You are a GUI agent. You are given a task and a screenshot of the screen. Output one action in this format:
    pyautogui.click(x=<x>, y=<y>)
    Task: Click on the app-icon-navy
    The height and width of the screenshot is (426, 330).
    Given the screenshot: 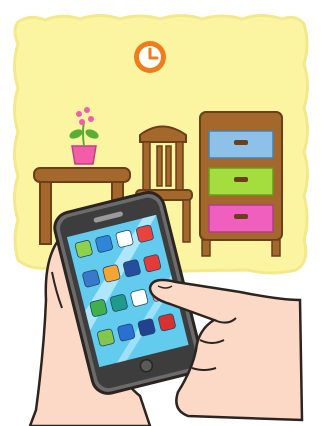 What is the action you would take?
    pyautogui.click(x=132, y=268)
    